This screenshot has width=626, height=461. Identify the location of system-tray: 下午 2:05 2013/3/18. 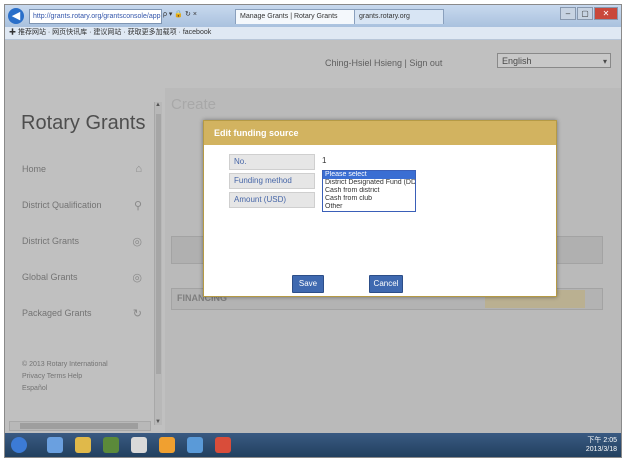
(601, 445).